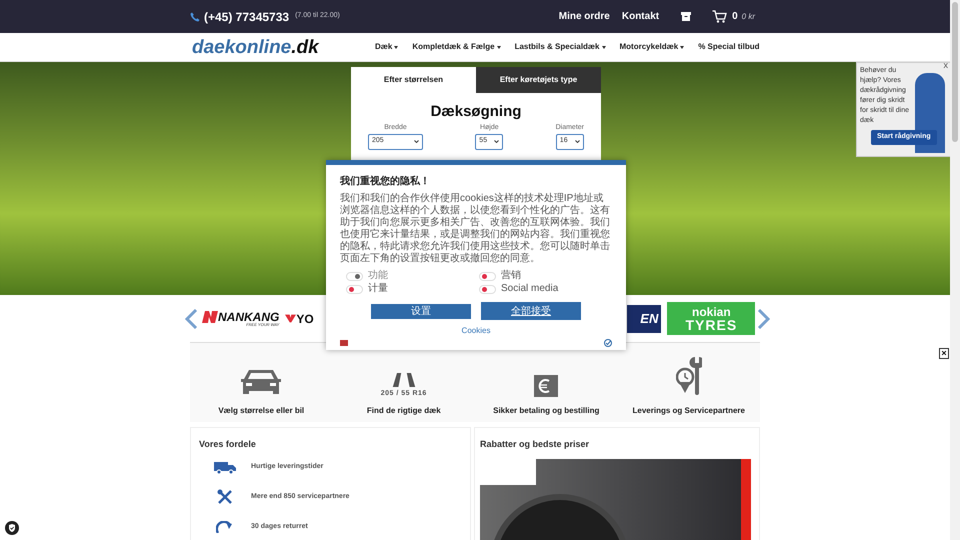  What do you see at coordinates (944, 353) in the screenshot?
I see `close-button: ×` at bounding box center [944, 353].